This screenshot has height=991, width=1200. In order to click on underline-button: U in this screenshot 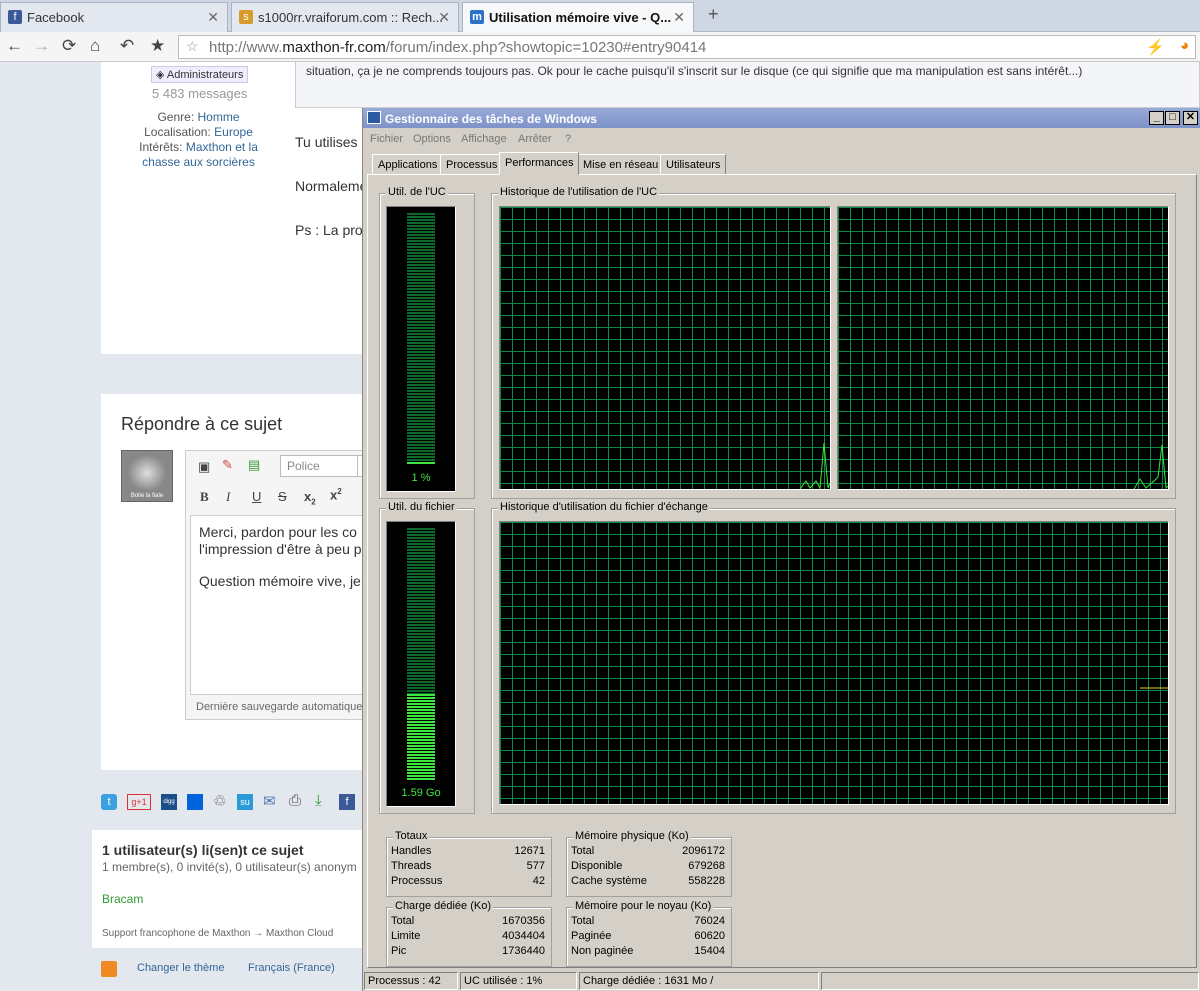, I will do `click(256, 496)`.